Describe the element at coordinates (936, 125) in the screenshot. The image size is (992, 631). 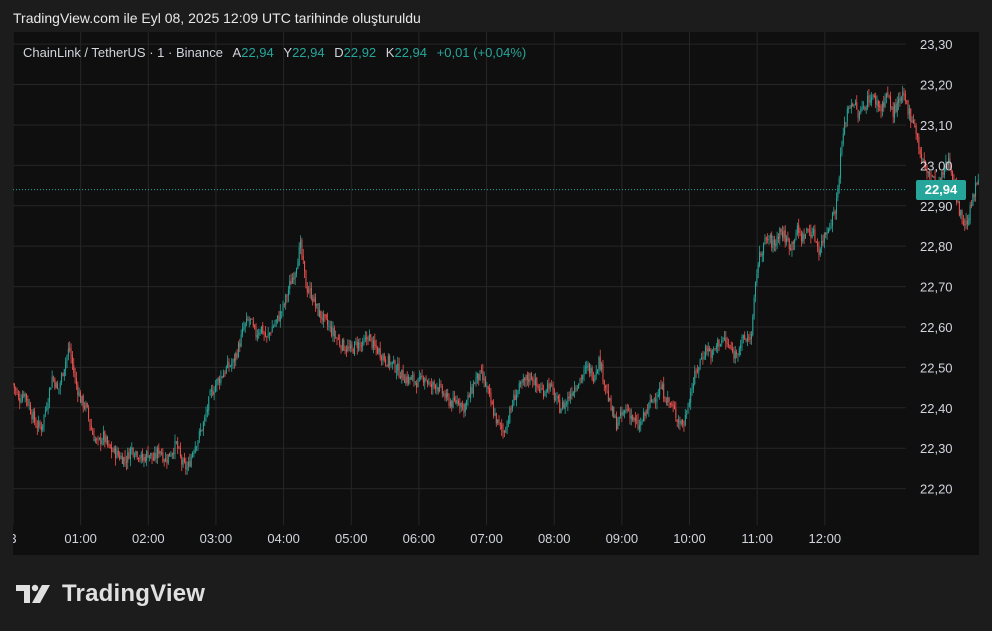
I see `y-tick-label: 23,10` at that location.